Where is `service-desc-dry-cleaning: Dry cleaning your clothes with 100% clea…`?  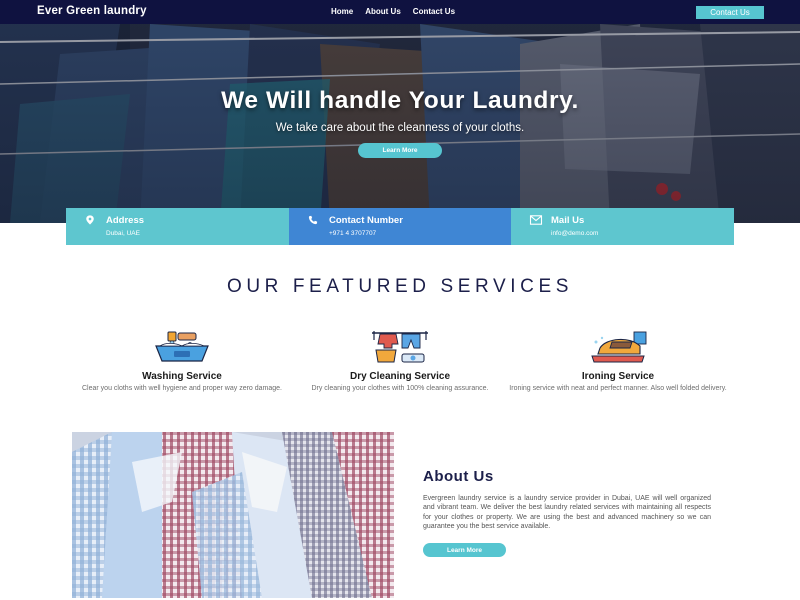 service-desc-dry-cleaning: Dry cleaning your clothes with 100% clea… is located at coordinates (400, 388).